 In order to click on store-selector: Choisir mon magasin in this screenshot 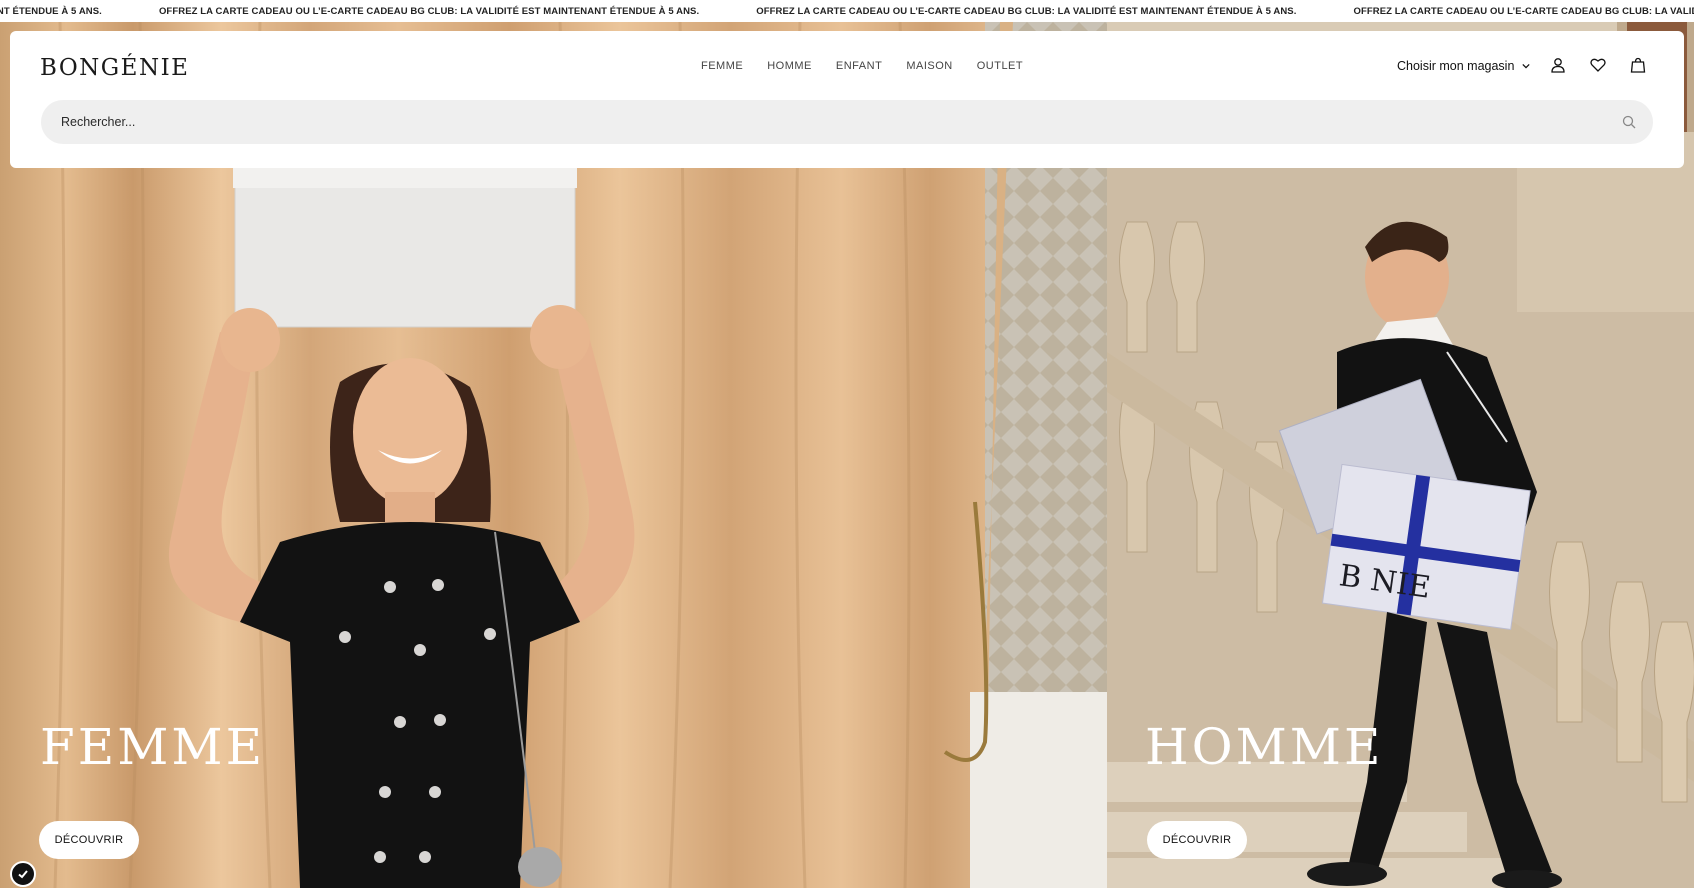, I will do `click(1464, 66)`.